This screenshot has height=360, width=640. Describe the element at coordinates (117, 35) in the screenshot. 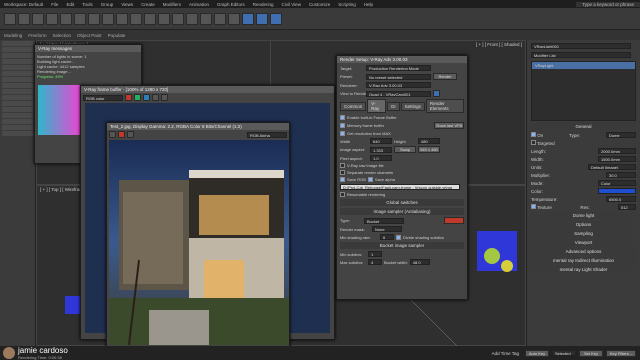

I see `ribbon-tab-populate: Populate` at that location.